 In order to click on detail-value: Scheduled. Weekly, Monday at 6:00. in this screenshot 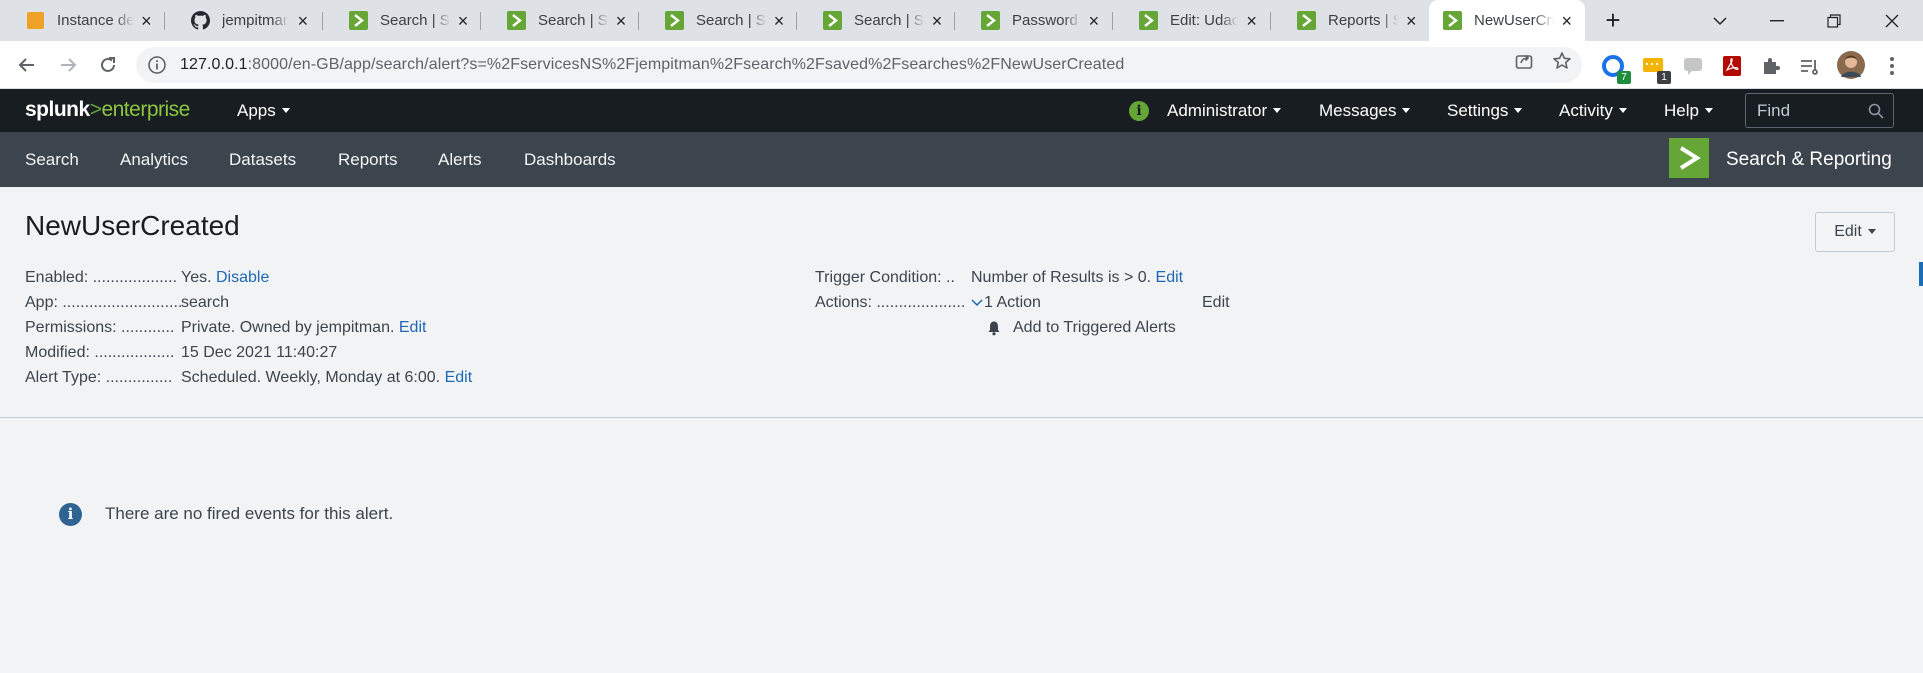, I will do `click(311, 377)`.